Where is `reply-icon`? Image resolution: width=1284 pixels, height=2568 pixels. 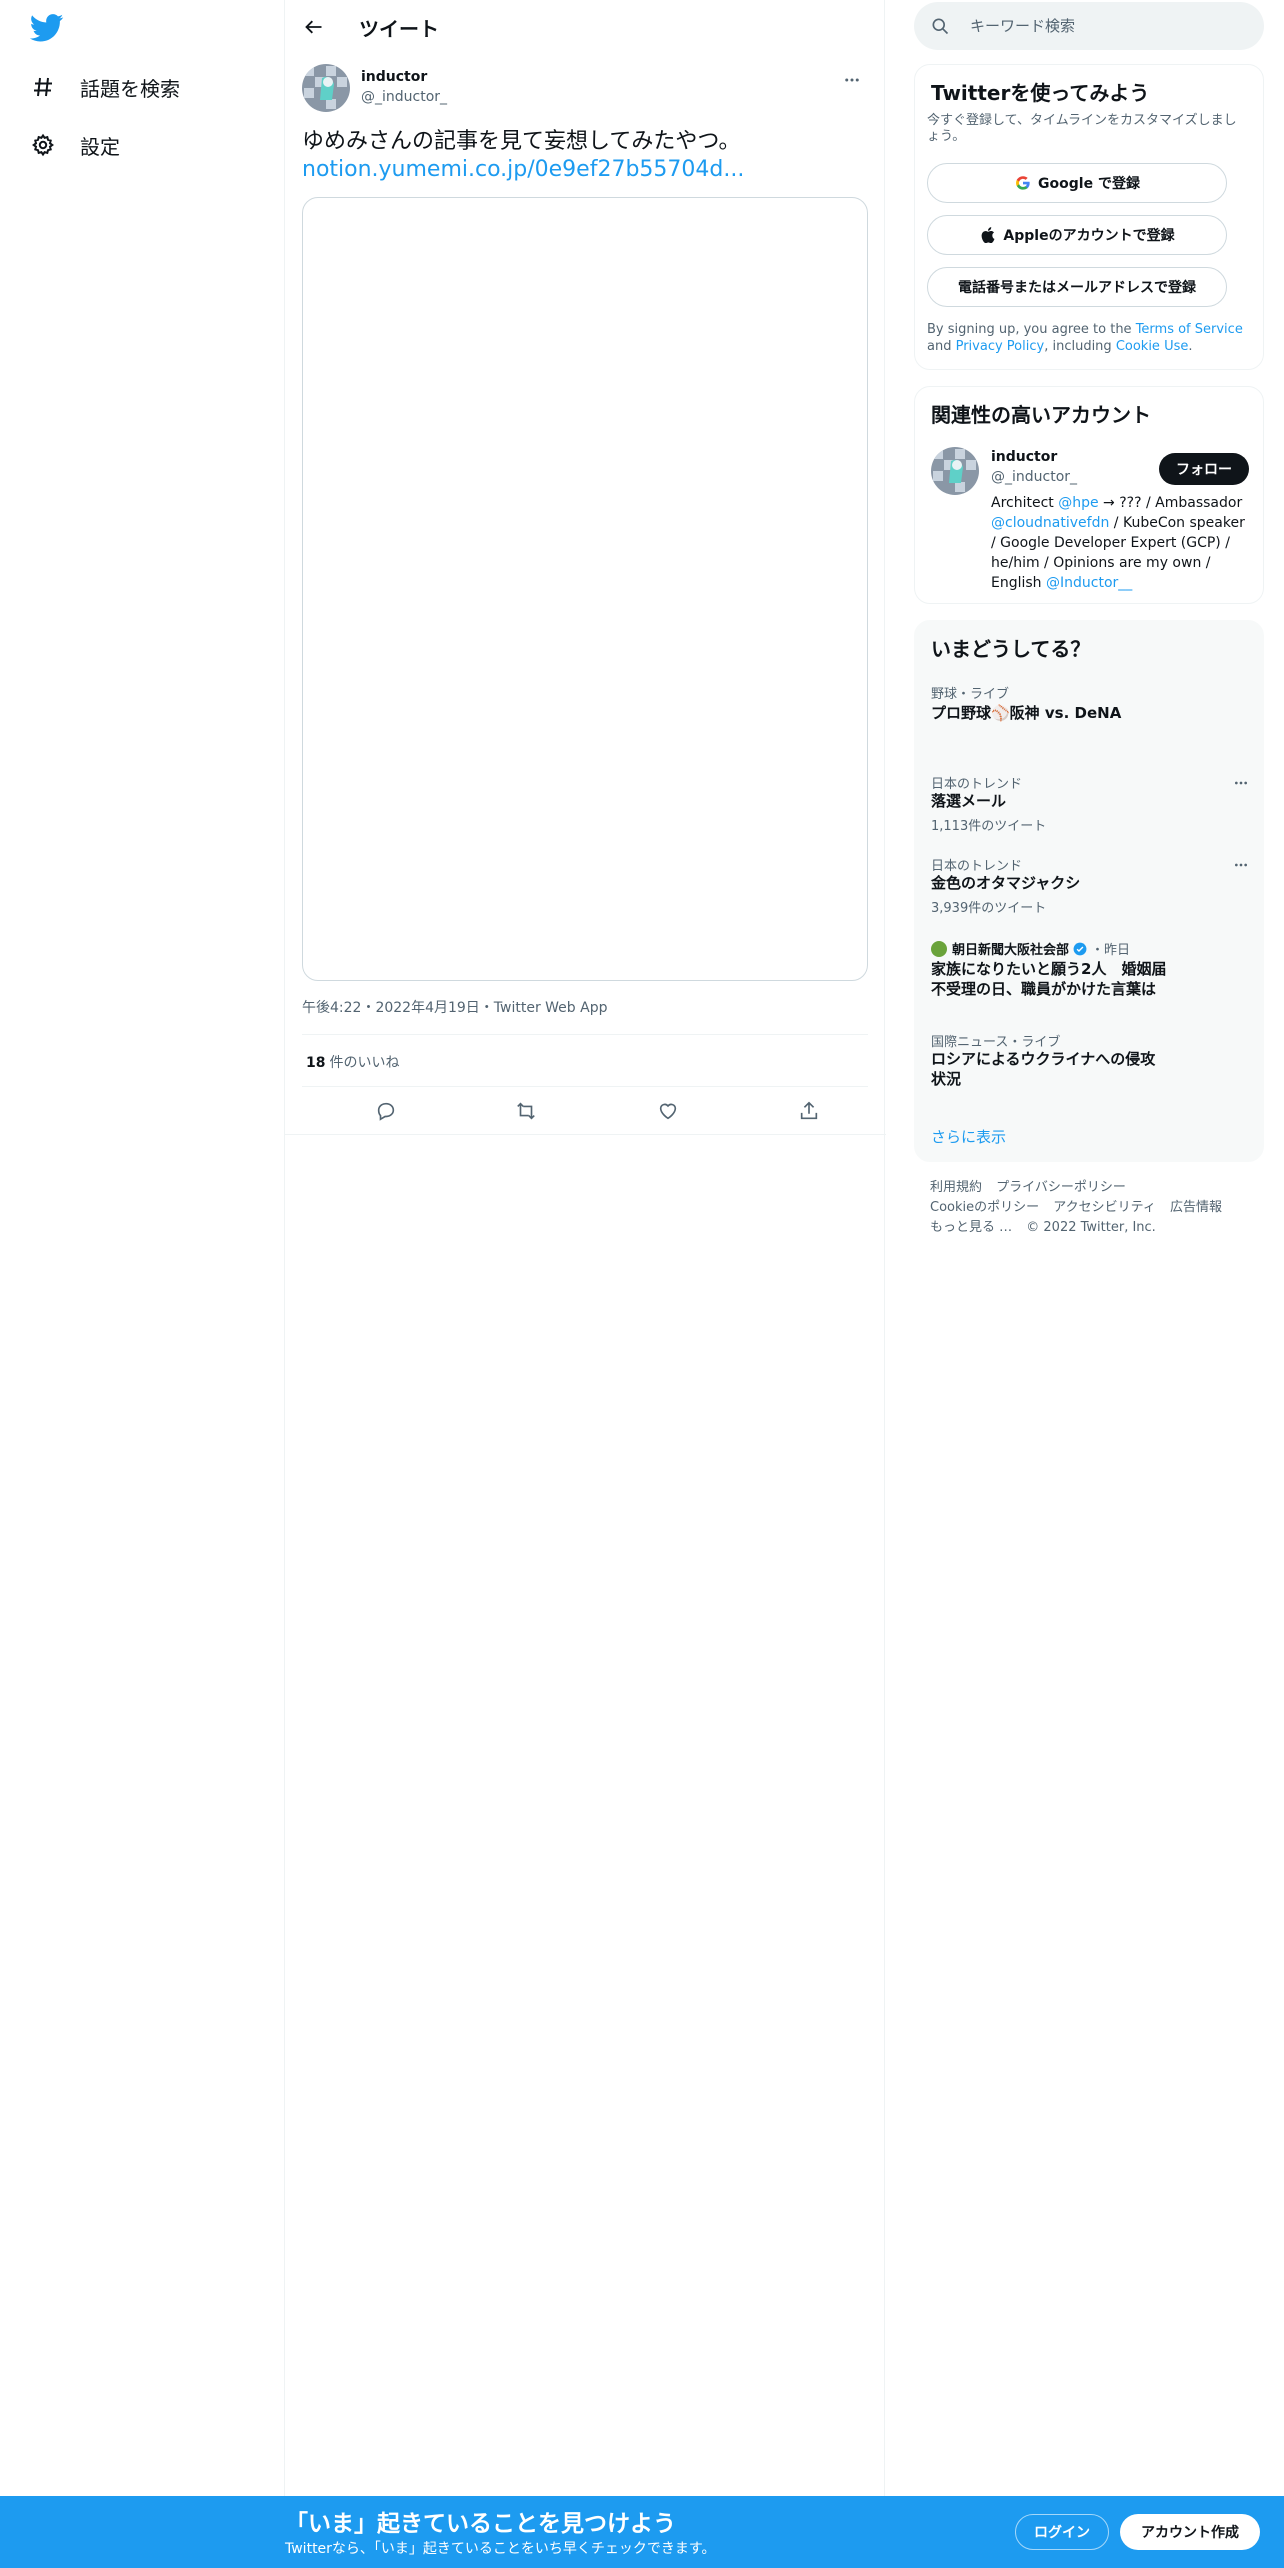
reply-icon is located at coordinates (386, 1111).